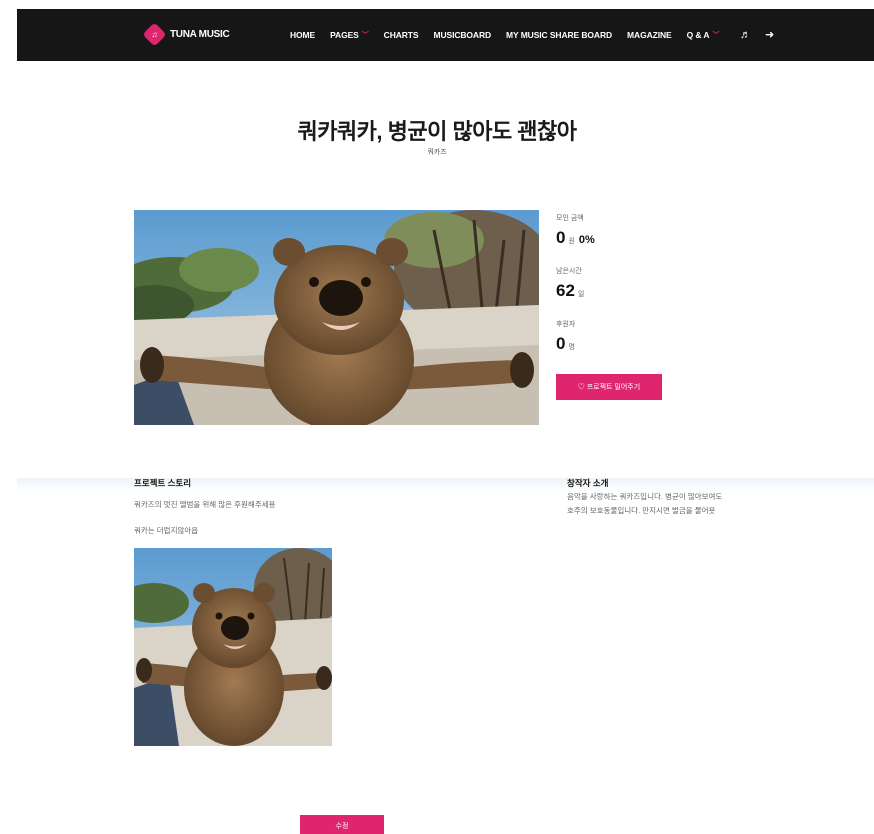  I want to click on nav-item-qa: Q & A ﹀, so click(703, 35).